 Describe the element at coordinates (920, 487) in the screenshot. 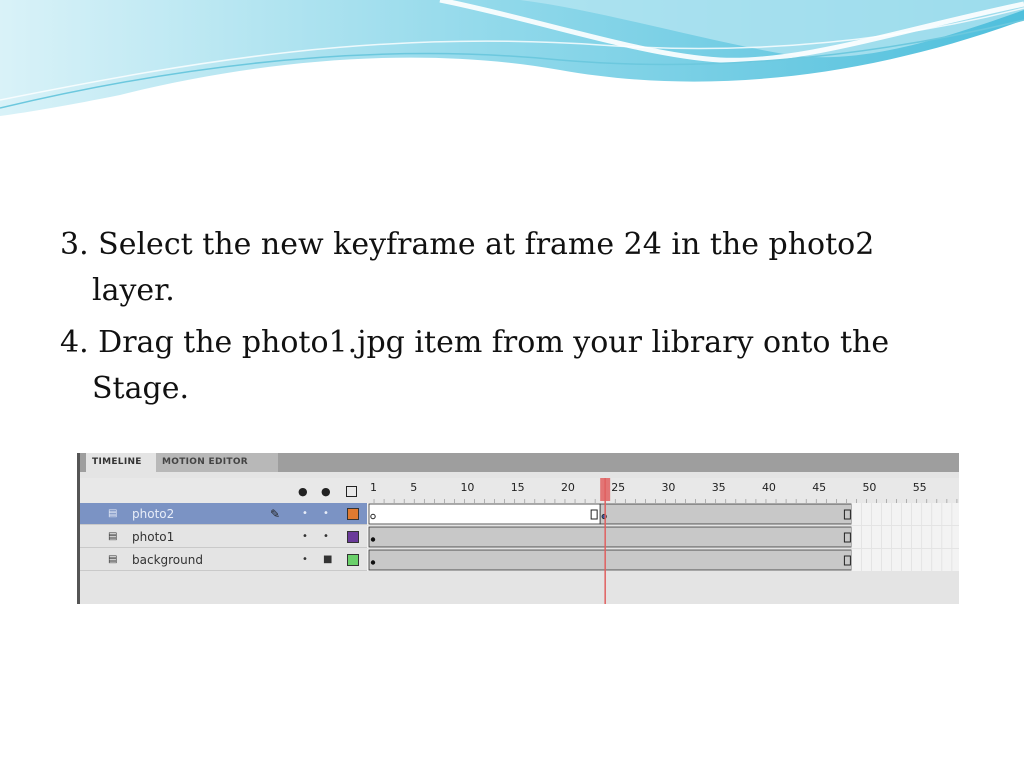

I see `frame-number-label: 55` at that location.